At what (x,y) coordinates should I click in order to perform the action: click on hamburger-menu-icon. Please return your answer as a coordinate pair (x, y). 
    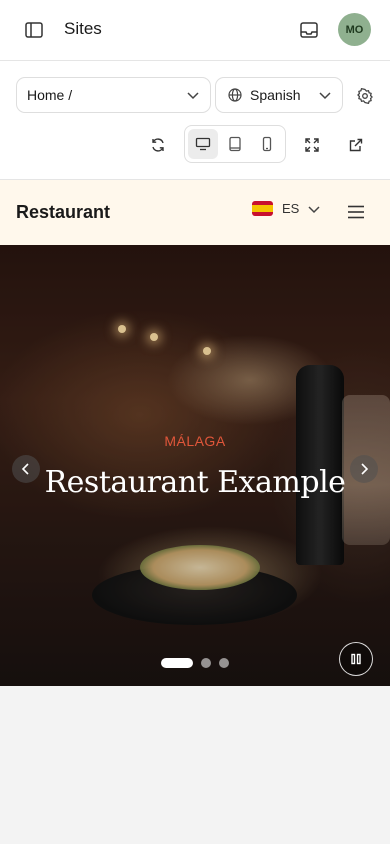
    Looking at the image, I should click on (356, 212).